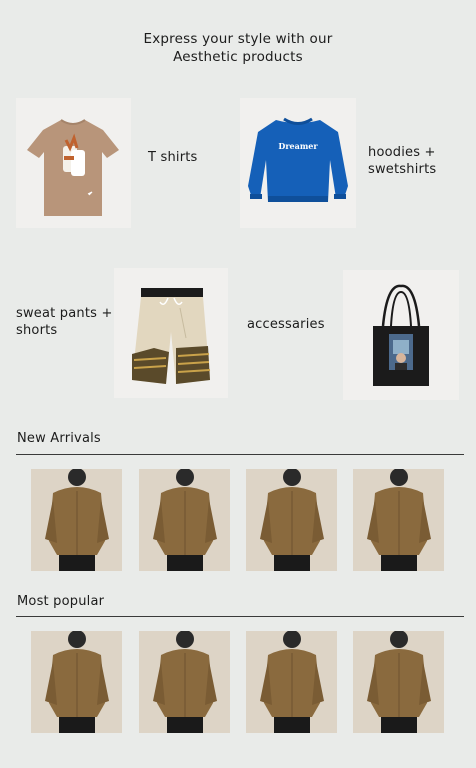  I want to click on shorts-image, so click(171, 333).